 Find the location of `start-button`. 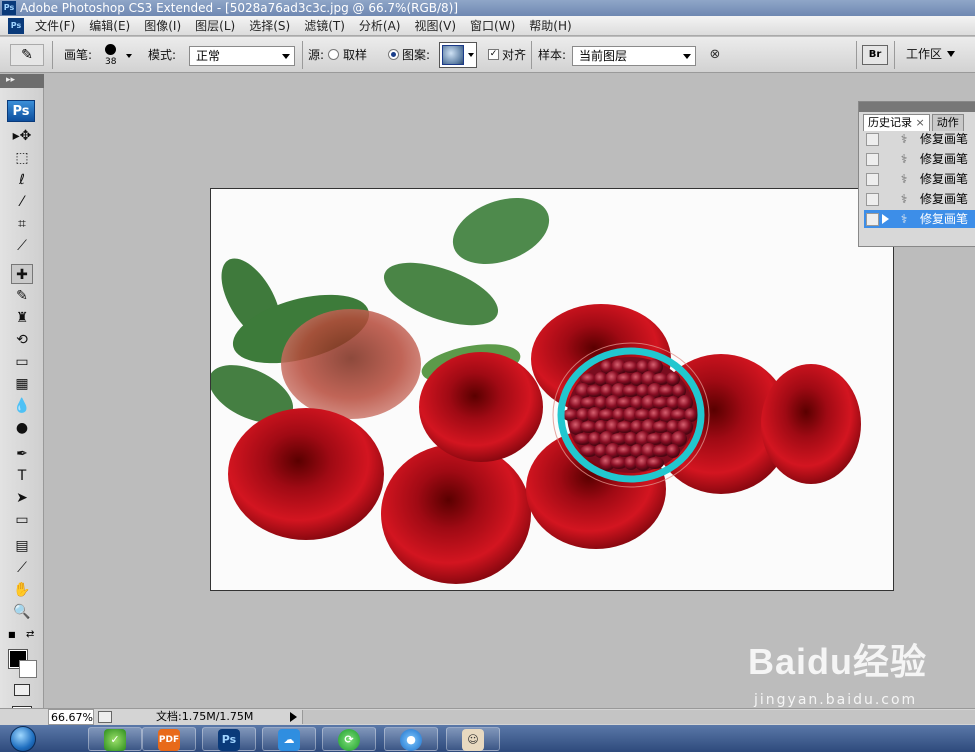

start-button is located at coordinates (26, 738).